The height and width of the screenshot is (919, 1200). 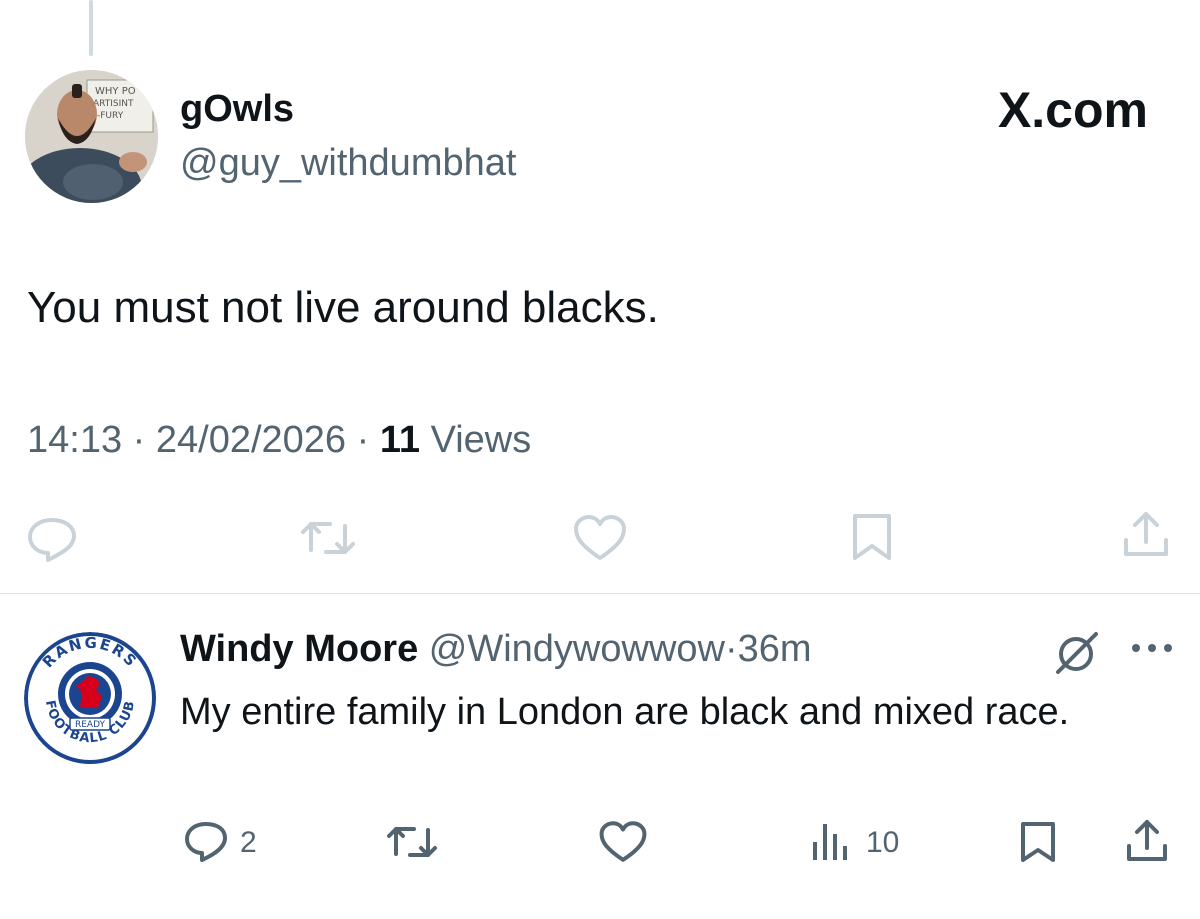 What do you see at coordinates (348, 163) in the screenshot?
I see `author-handle: @guy_withdumbhat` at bounding box center [348, 163].